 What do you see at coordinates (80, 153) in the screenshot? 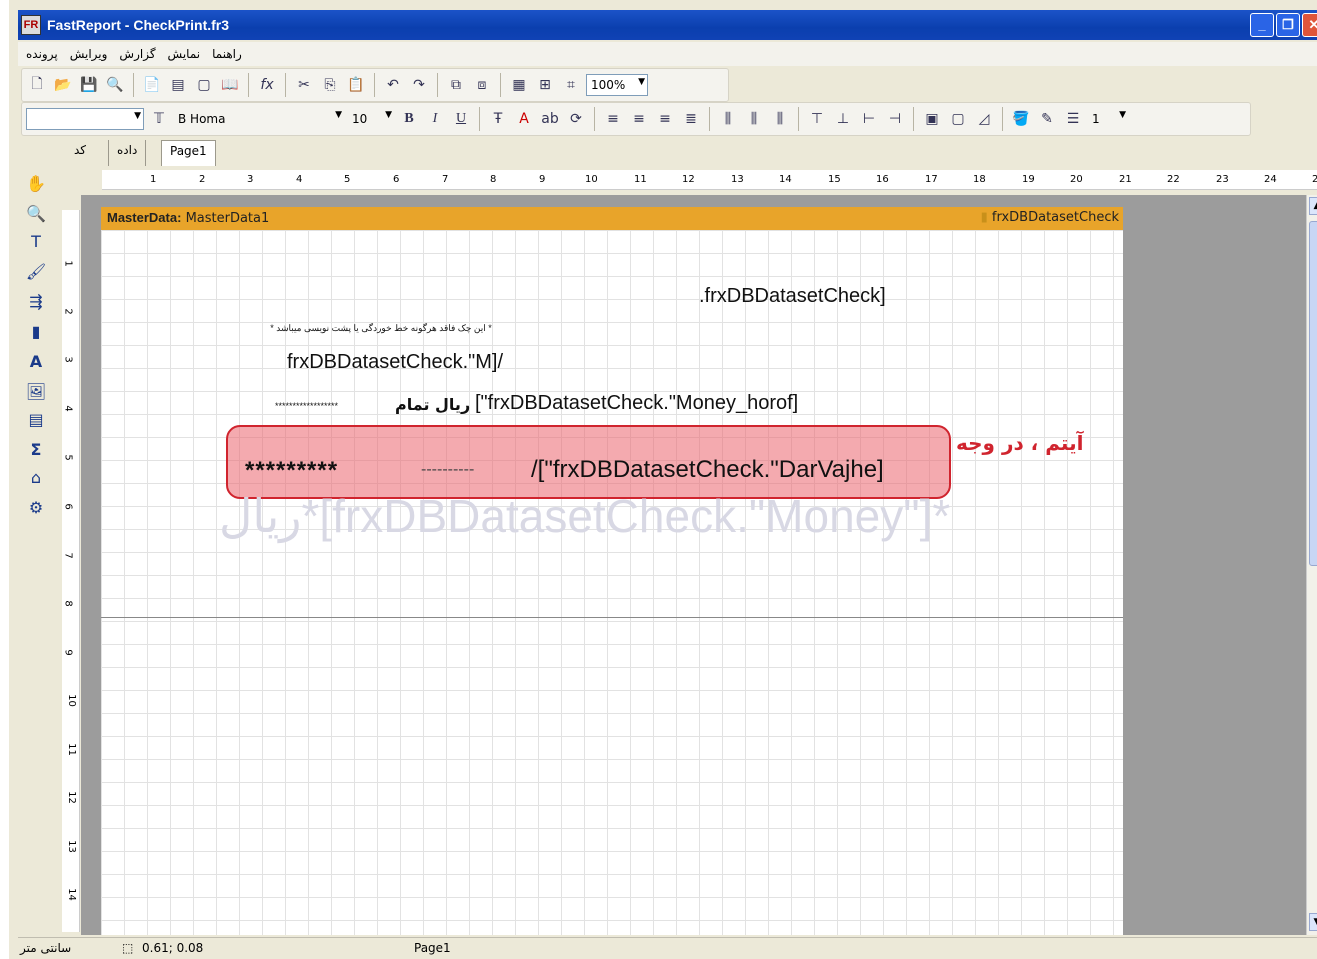
I see `tab-code: کد` at bounding box center [80, 153].